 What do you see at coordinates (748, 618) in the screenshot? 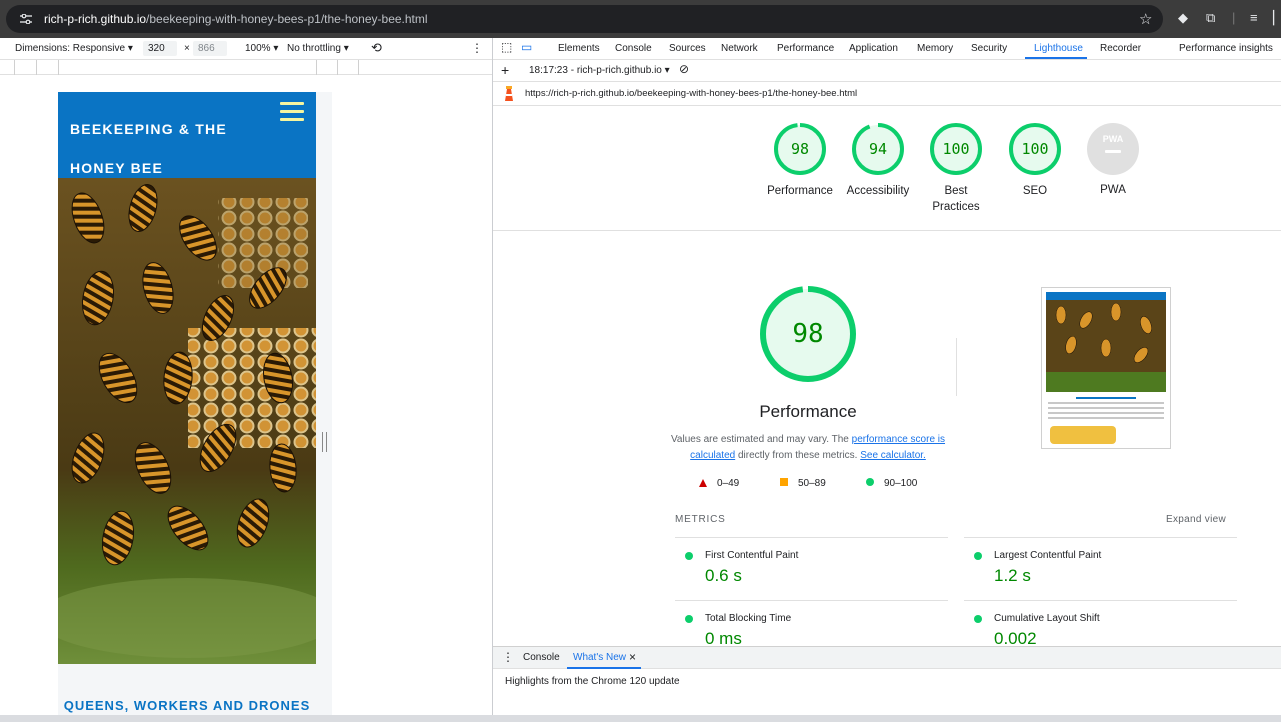
I see `metric-name: Total Blocking Time` at bounding box center [748, 618].